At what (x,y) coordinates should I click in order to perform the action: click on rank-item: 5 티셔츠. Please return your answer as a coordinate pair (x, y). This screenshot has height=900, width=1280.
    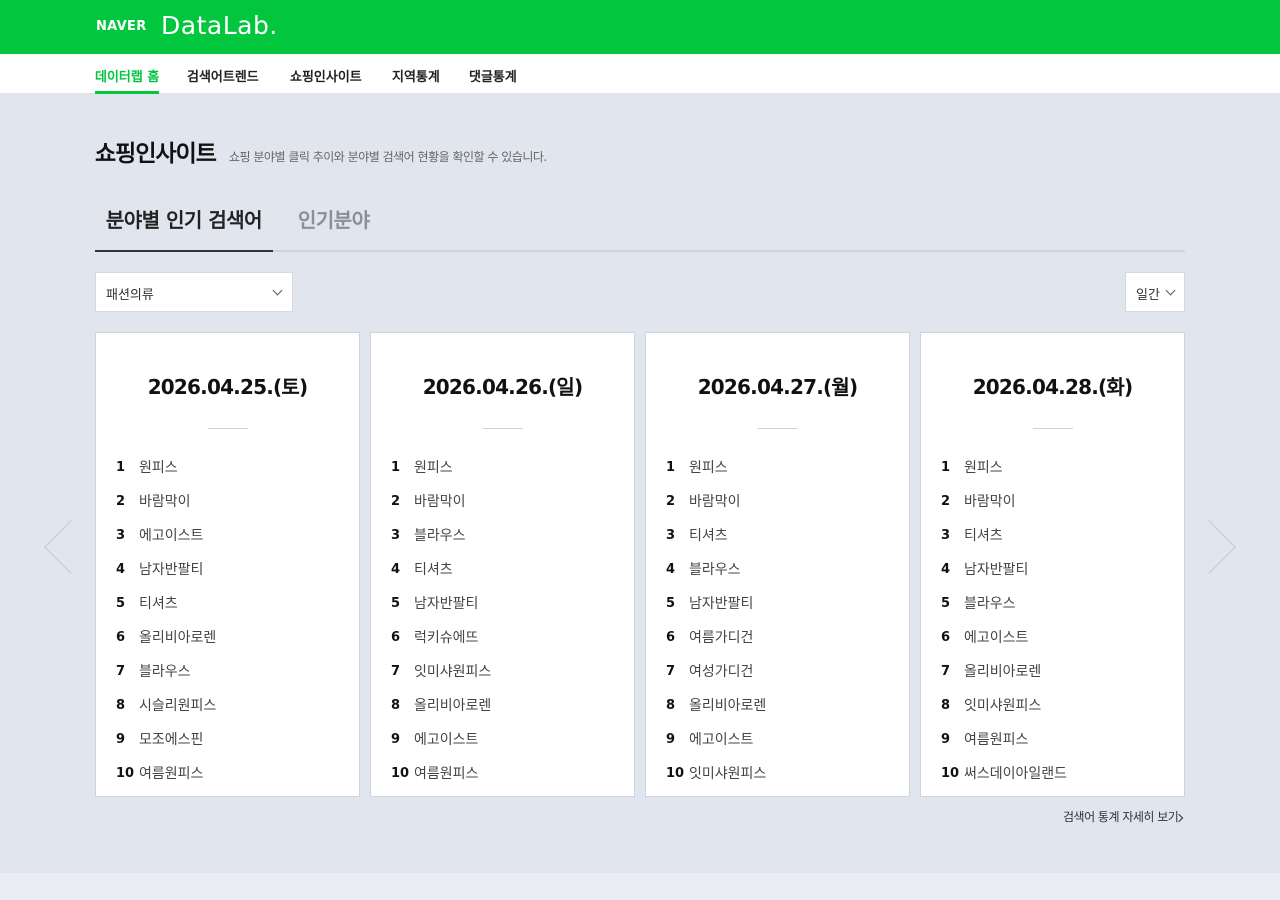
    Looking at the image, I should click on (166, 603).